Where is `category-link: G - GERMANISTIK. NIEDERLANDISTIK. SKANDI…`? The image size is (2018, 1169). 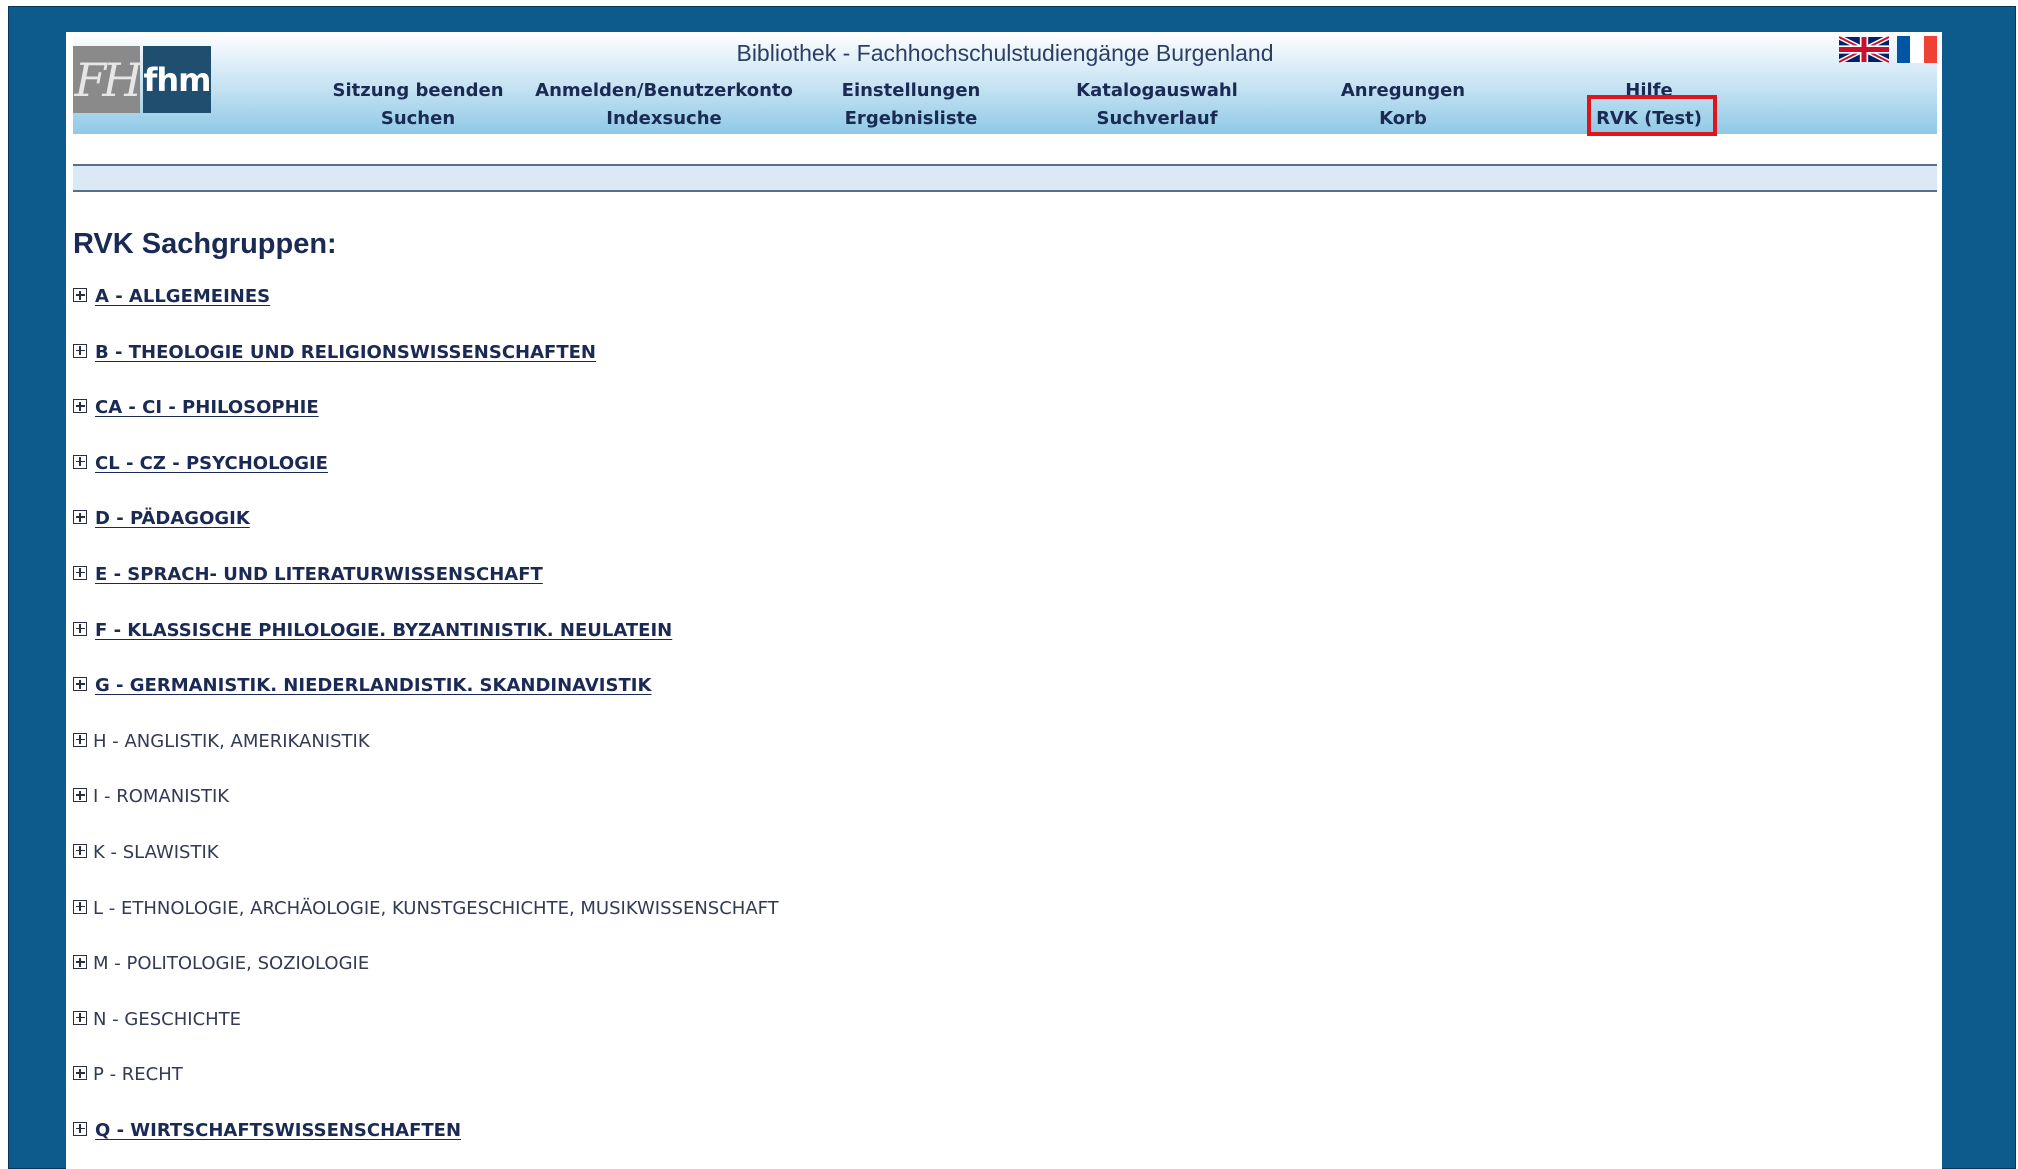 category-link: G - GERMANISTIK. NIEDERLANDISTIK. SKANDI… is located at coordinates (370, 685).